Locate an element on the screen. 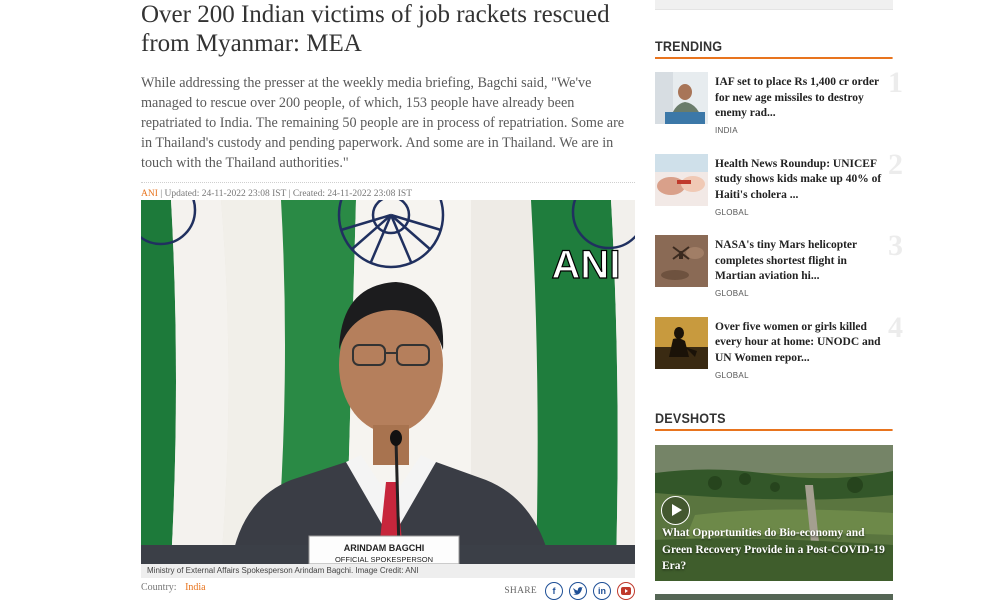  trending-category-4: GLOBAL is located at coordinates (732, 375).